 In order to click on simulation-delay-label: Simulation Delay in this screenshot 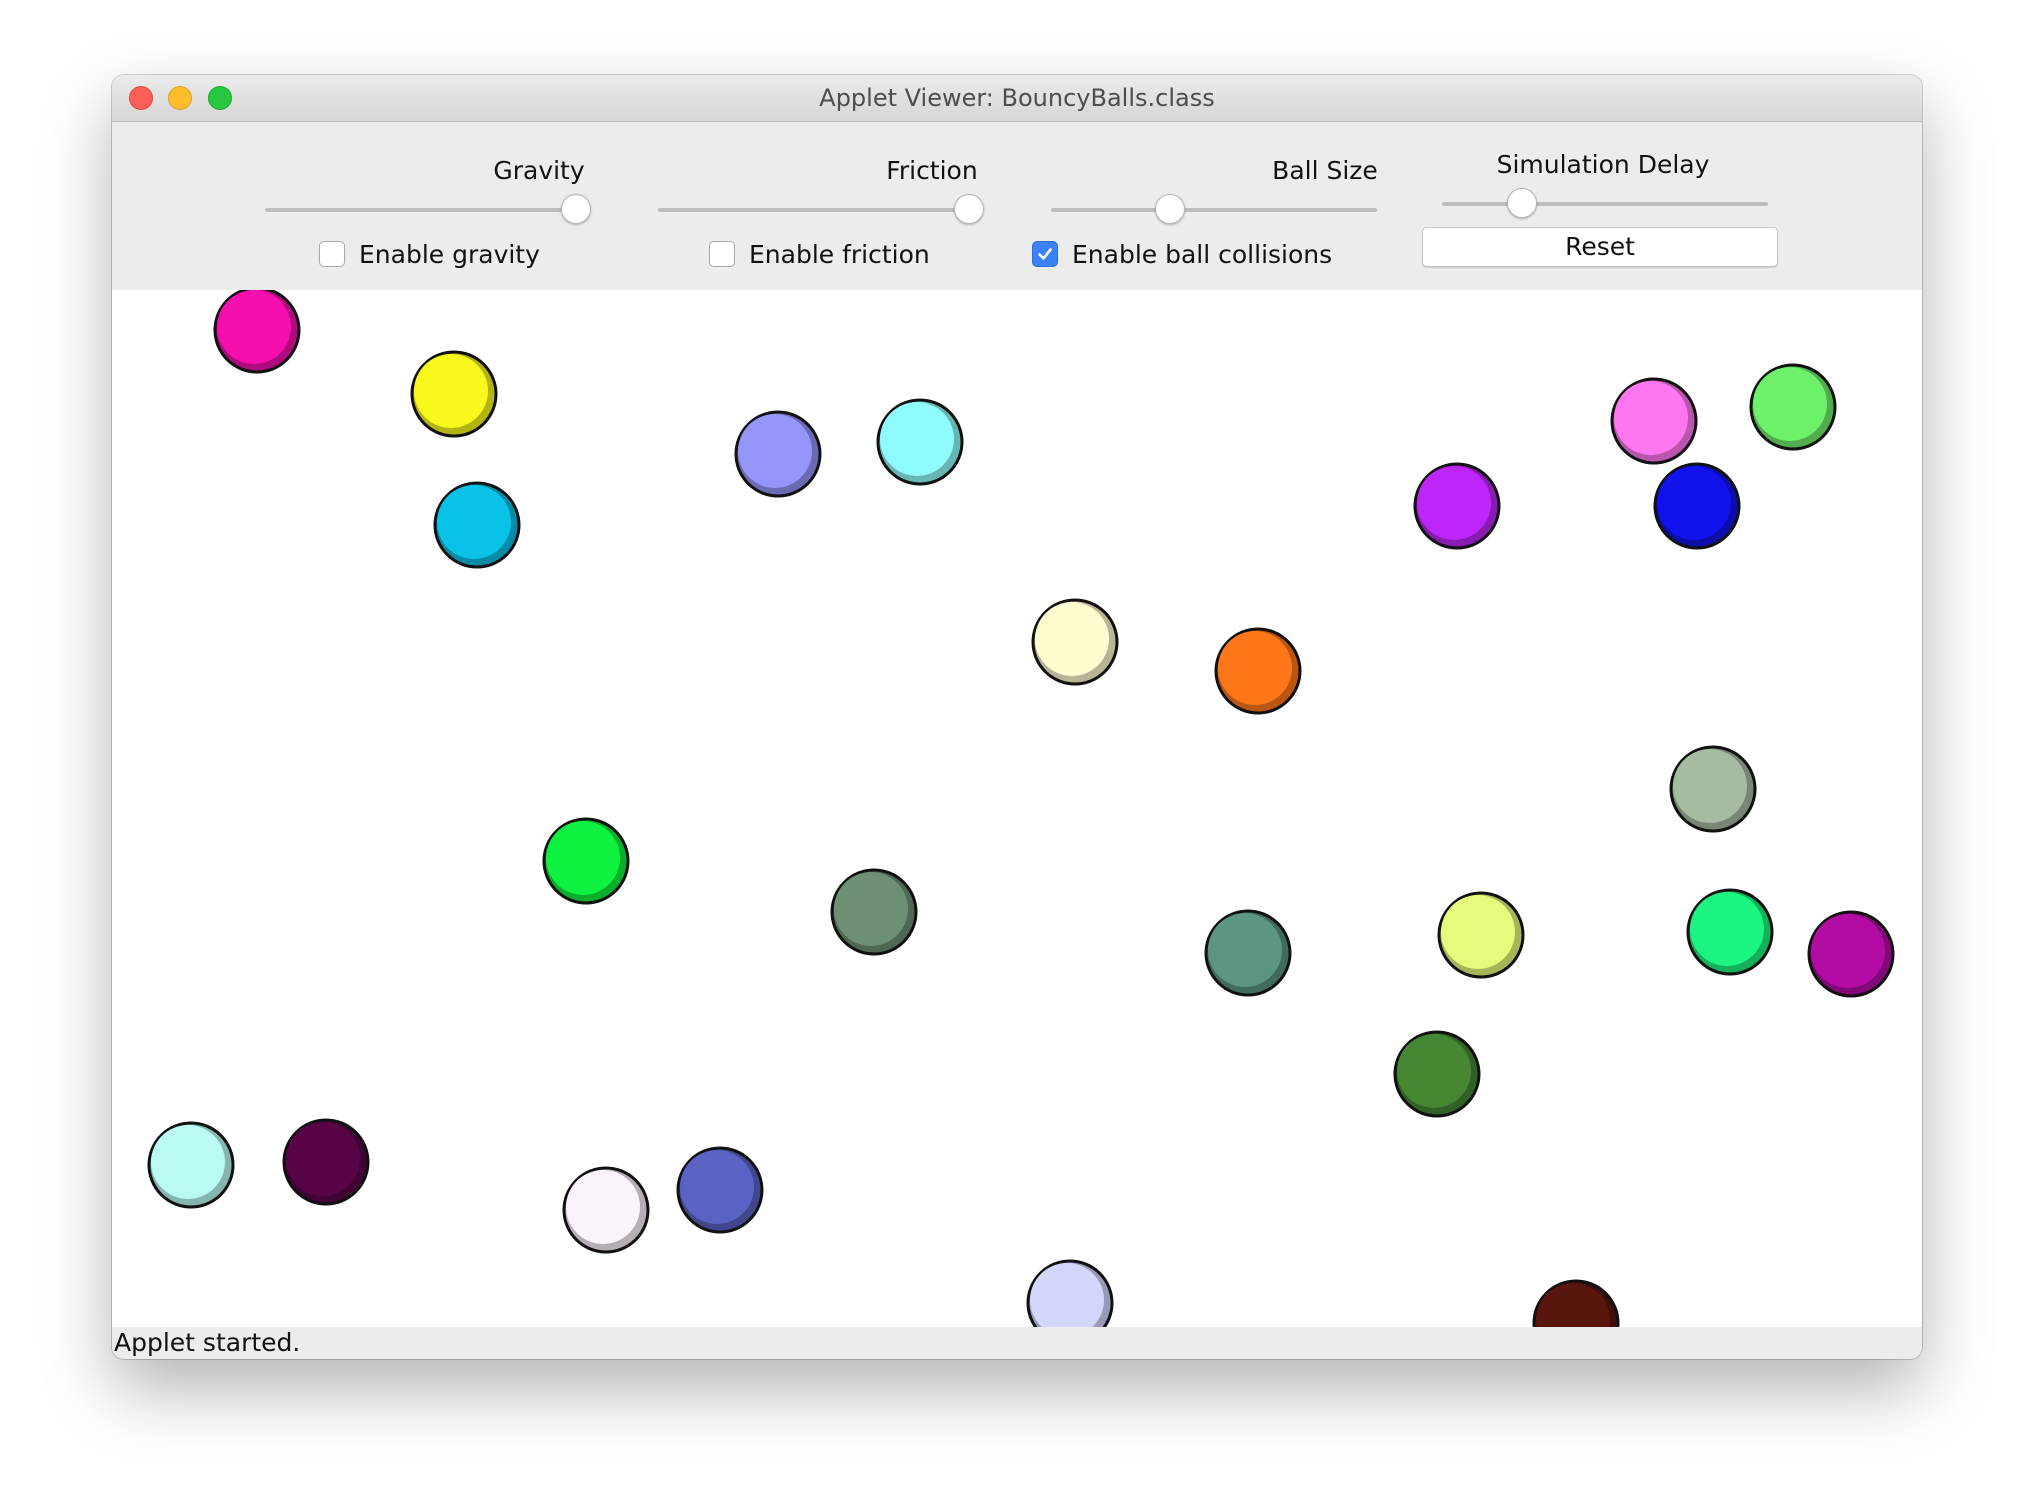, I will do `click(1603, 164)`.